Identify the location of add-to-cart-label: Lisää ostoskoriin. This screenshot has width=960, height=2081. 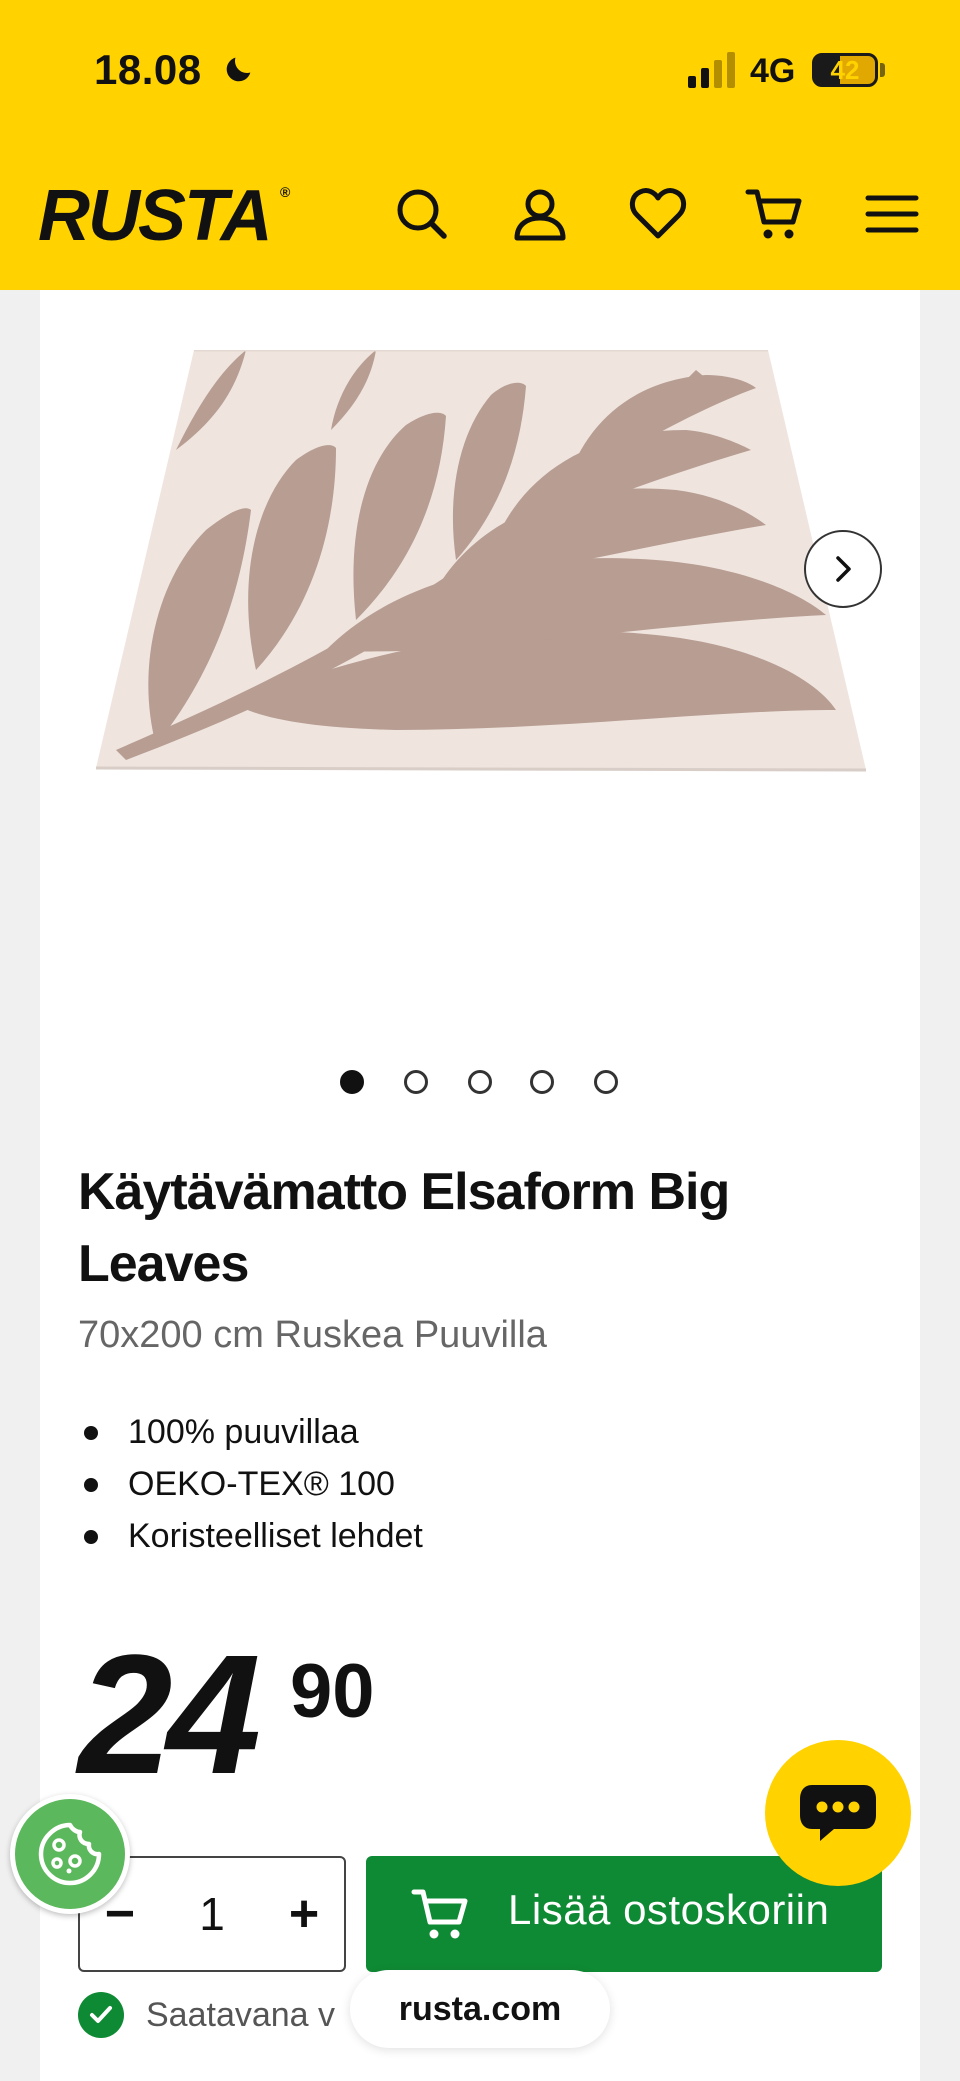
(669, 1909).